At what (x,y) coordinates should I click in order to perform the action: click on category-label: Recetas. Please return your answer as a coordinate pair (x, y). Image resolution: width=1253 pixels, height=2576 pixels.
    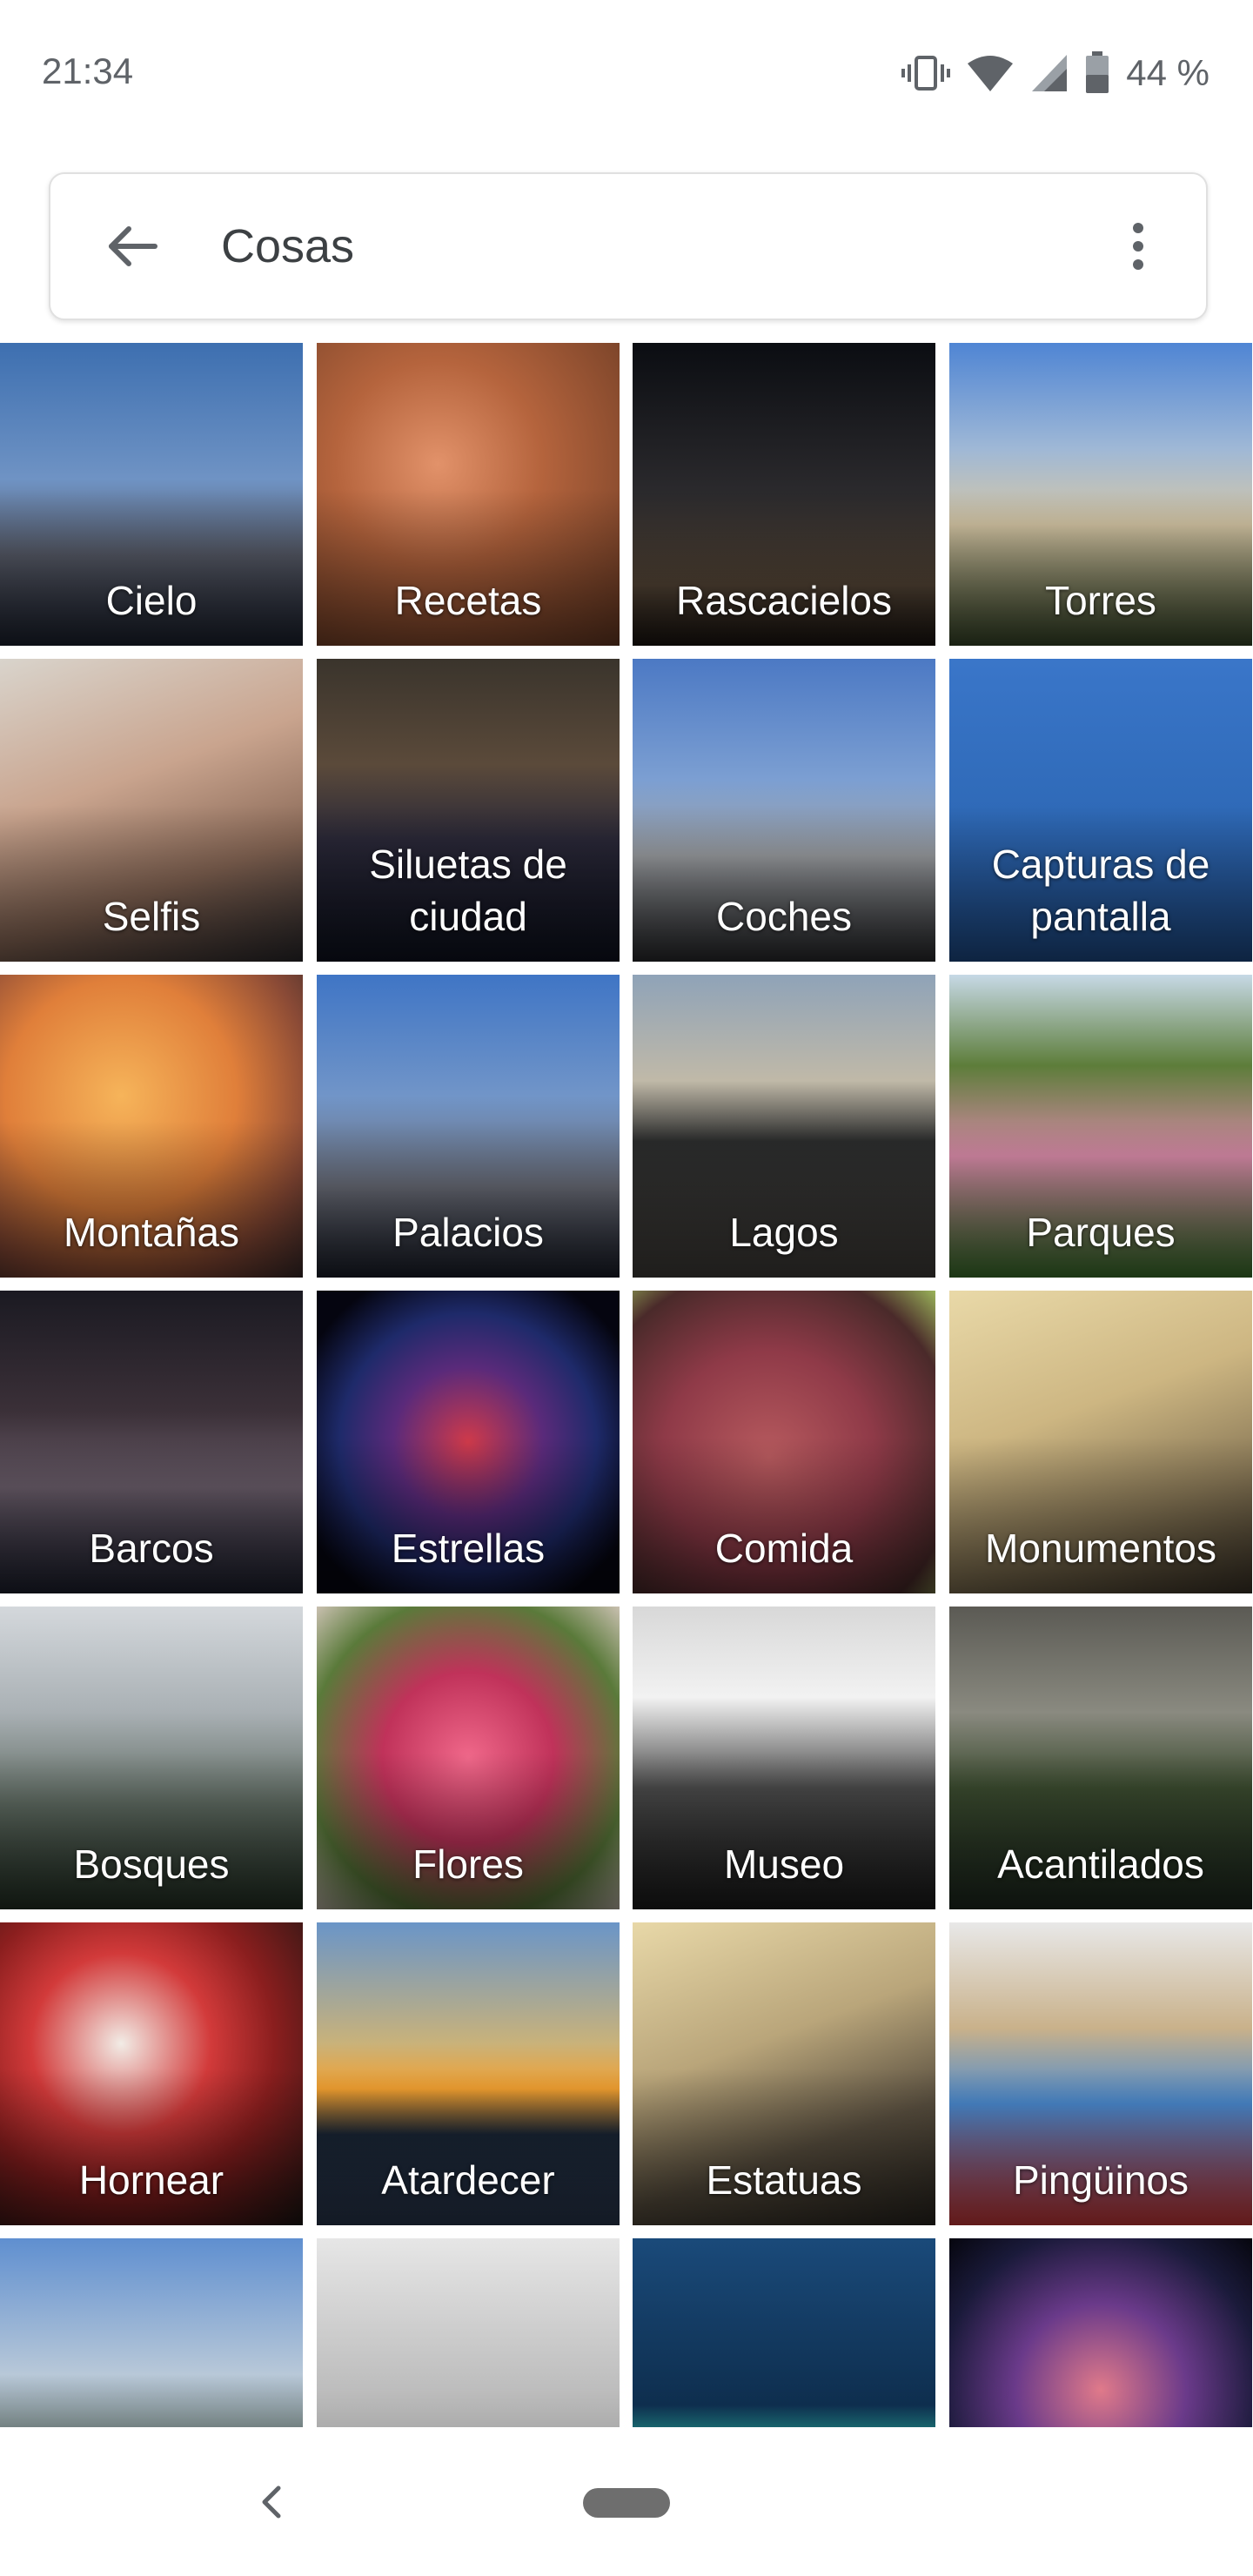
    Looking at the image, I should click on (468, 600).